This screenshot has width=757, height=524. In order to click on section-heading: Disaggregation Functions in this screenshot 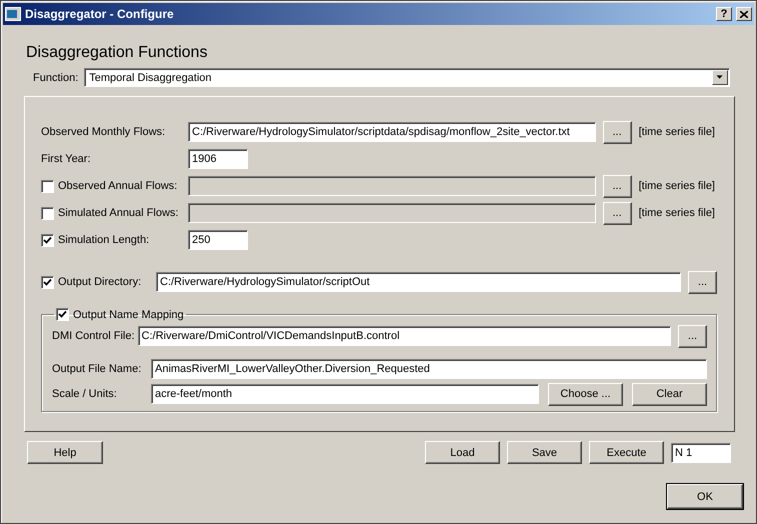, I will do `click(117, 53)`.